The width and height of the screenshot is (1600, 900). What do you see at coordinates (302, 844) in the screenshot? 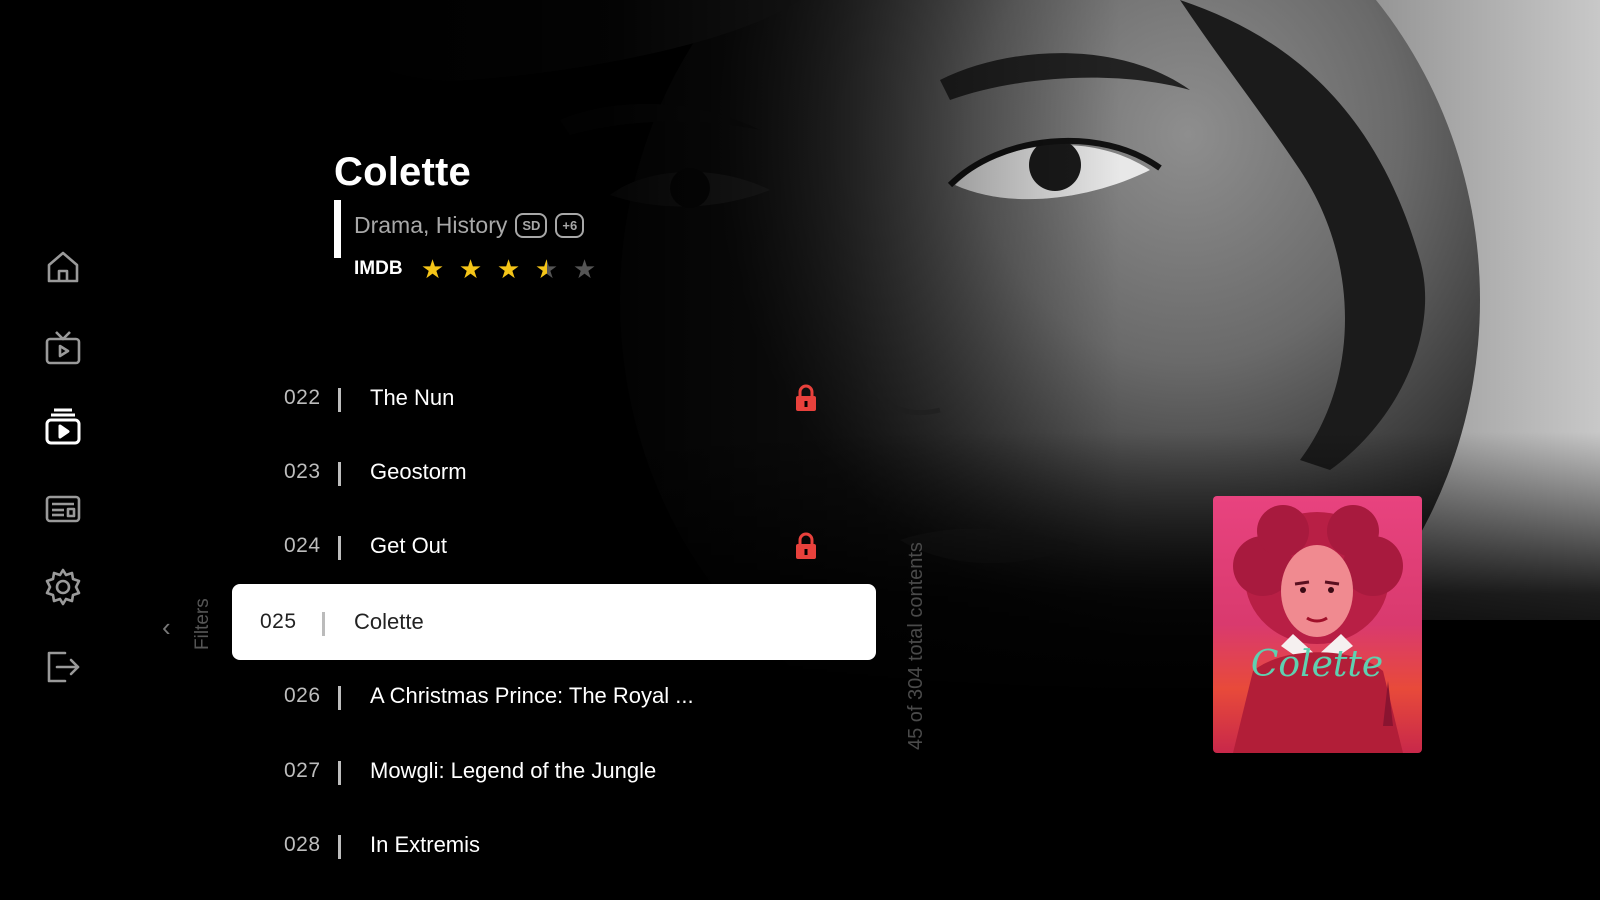
I see `item-number: 028` at bounding box center [302, 844].